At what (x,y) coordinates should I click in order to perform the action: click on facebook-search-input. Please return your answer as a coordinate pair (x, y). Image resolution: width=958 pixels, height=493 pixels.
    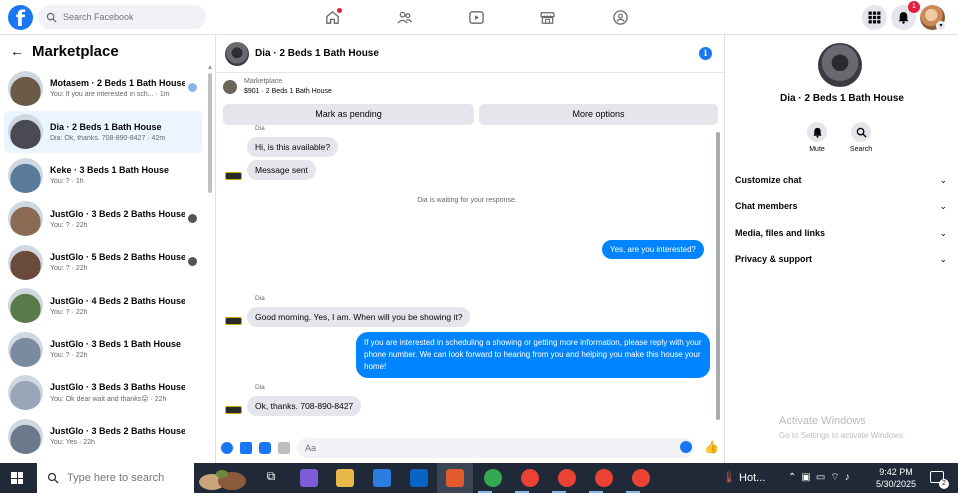
    Looking at the image, I should click on (128, 17).